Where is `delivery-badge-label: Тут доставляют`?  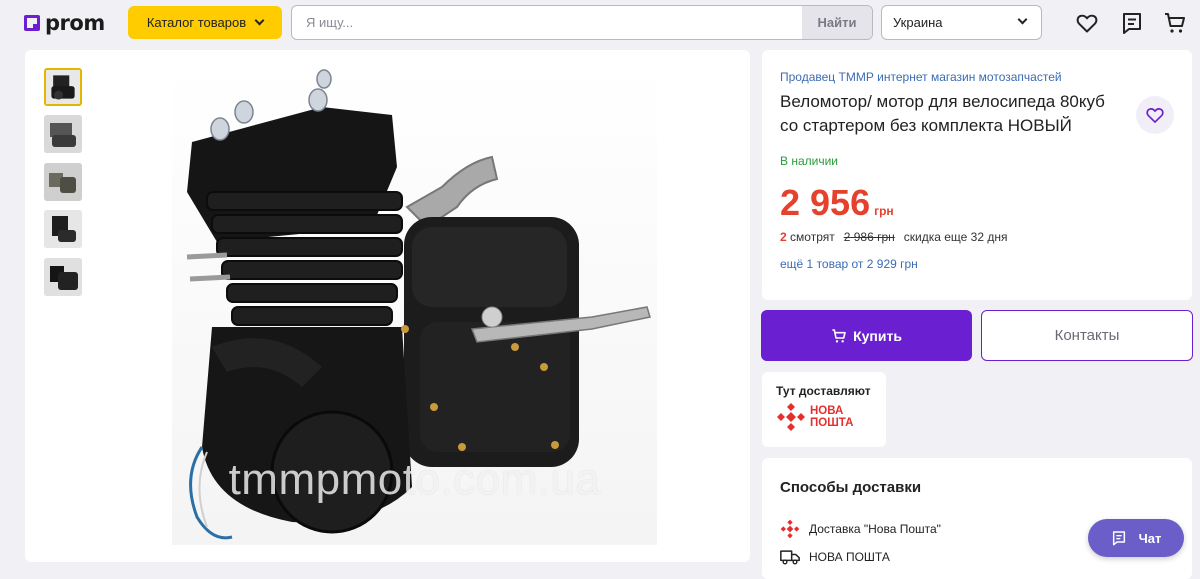
delivery-badge-label: Тут доставляют is located at coordinates (823, 391).